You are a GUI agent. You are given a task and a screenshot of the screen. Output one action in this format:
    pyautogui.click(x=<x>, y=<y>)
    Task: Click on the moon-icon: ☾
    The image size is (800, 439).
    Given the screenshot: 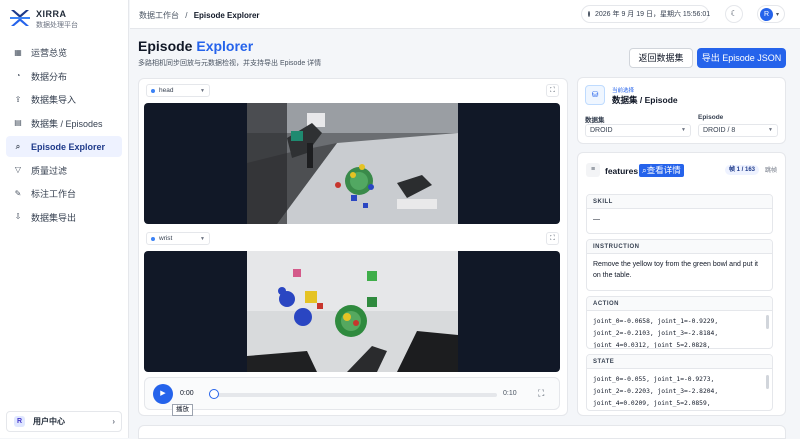 What is the action you would take?
    pyautogui.click(x=734, y=13)
    